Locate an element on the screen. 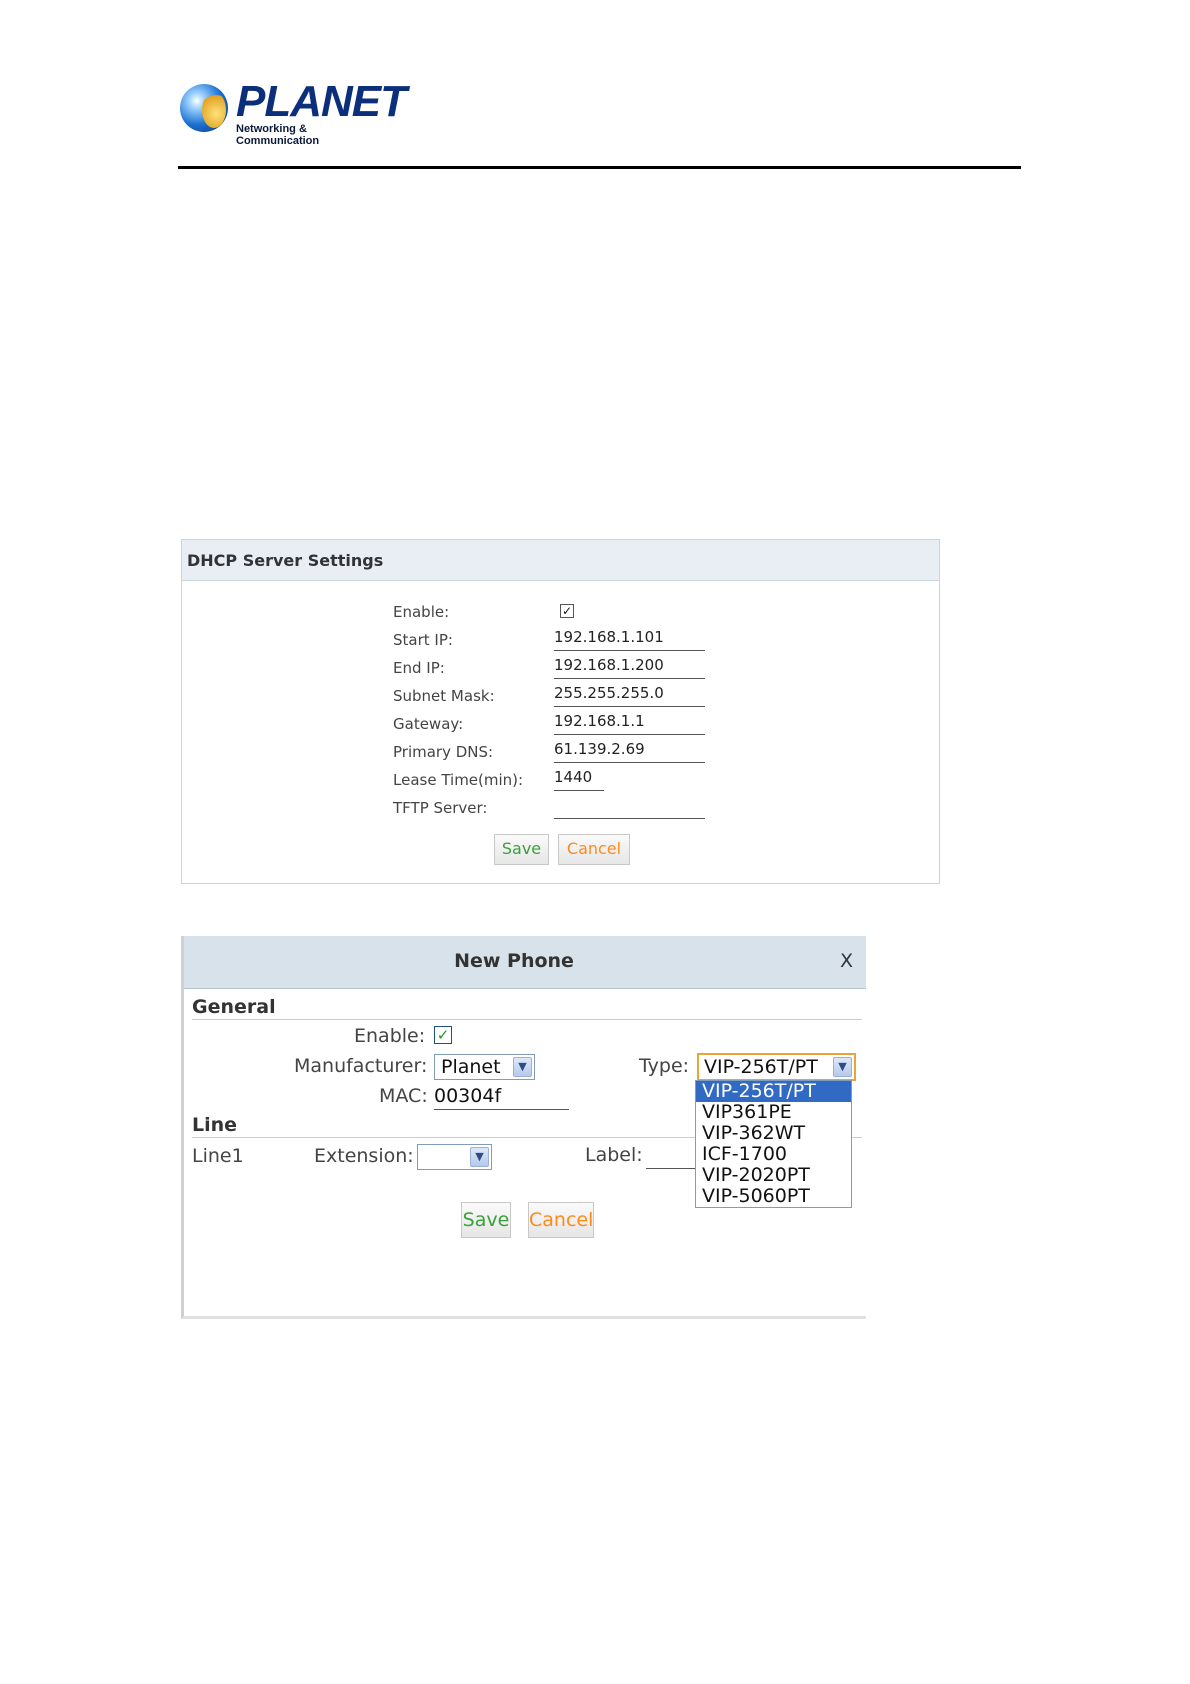  phone-cancel-button: Cancel is located at coordinates (561, 1220).